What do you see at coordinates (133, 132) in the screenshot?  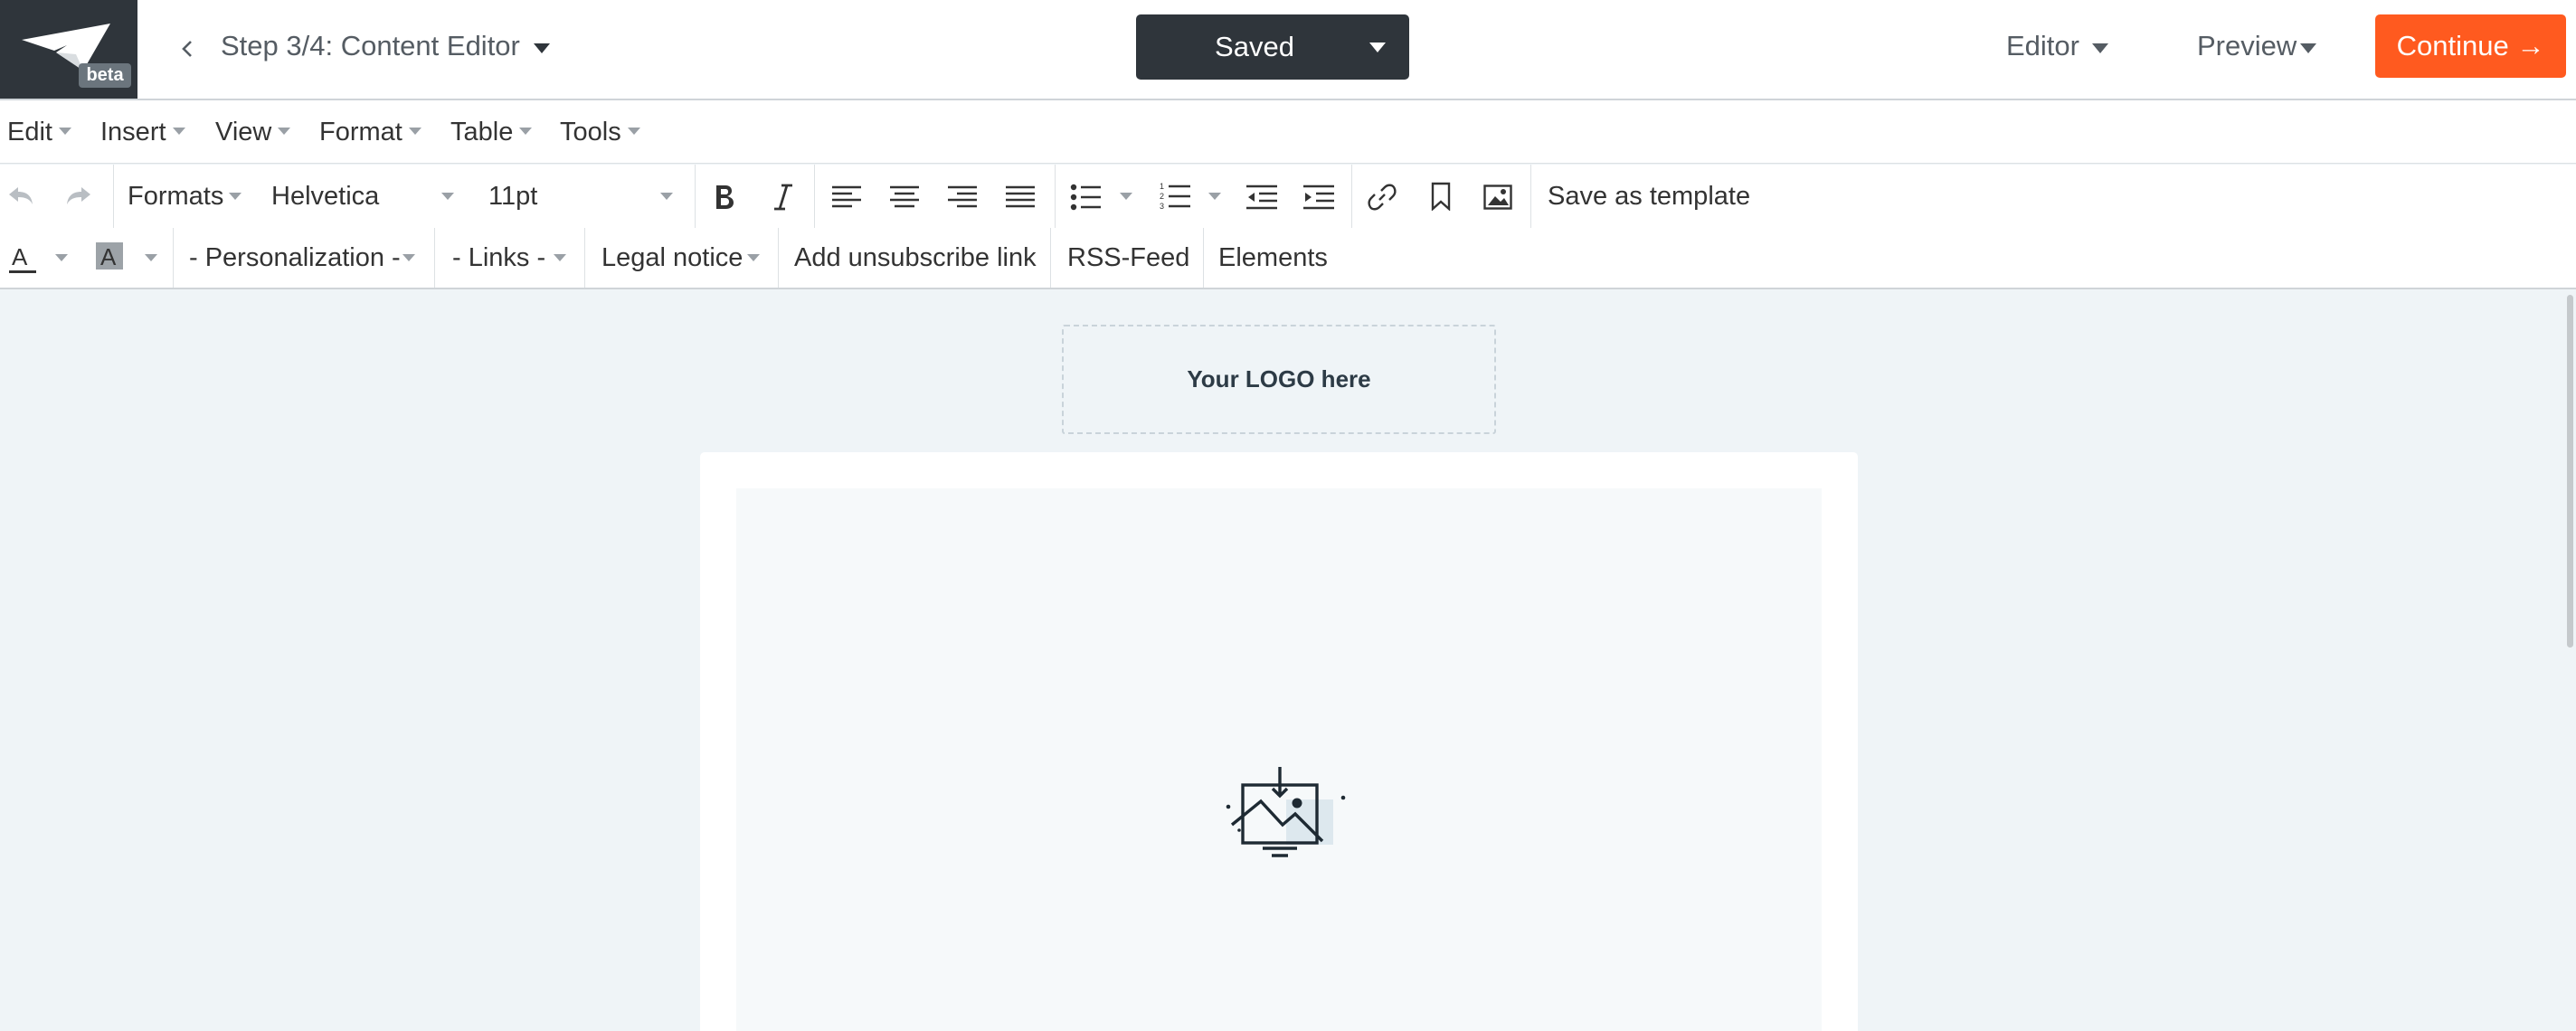 I see `menu-insert-label: Insert` at bounding box center [133, 132].